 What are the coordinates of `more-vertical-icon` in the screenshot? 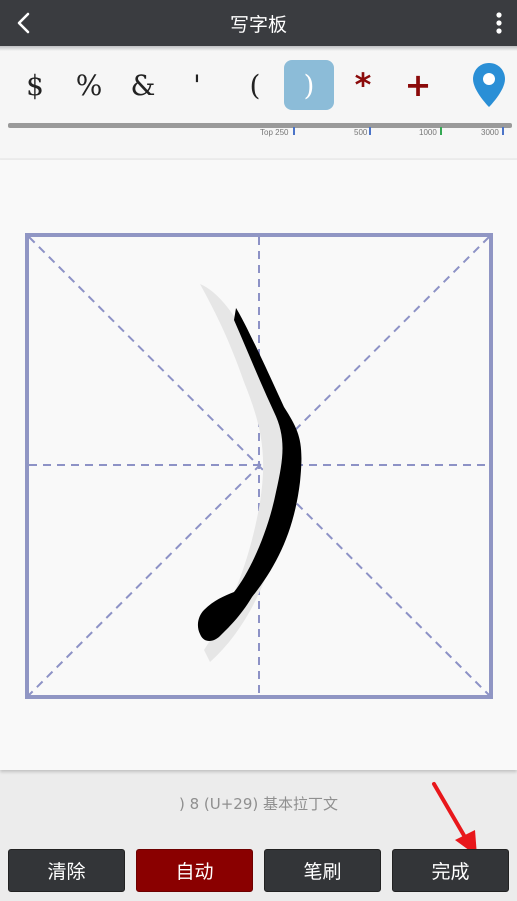 It's located at (499, 23).